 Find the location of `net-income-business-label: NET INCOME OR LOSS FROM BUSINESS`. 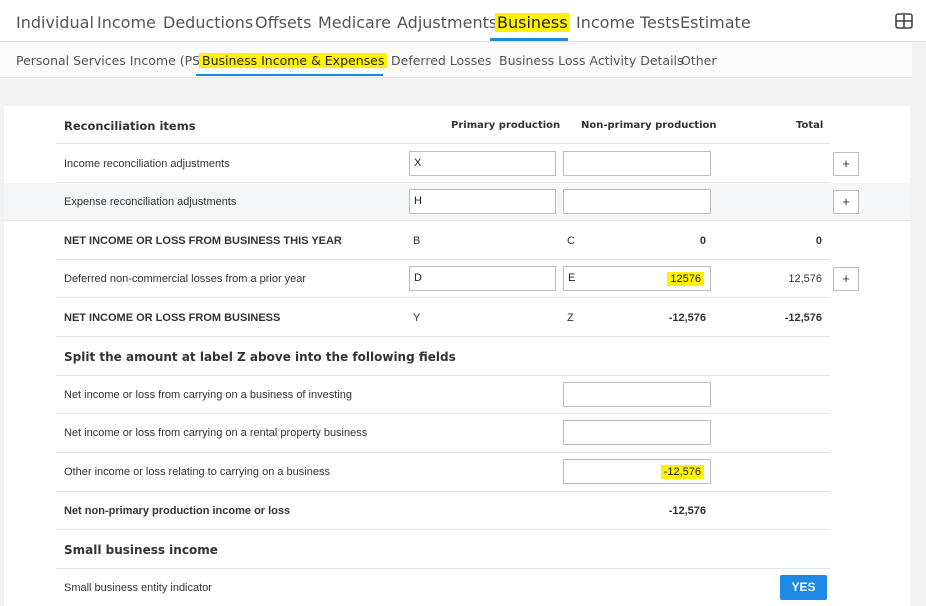

net-income-business-label: NET INCOME OR LOSS FROM BUSINESS is located at coordinates (172, 318).